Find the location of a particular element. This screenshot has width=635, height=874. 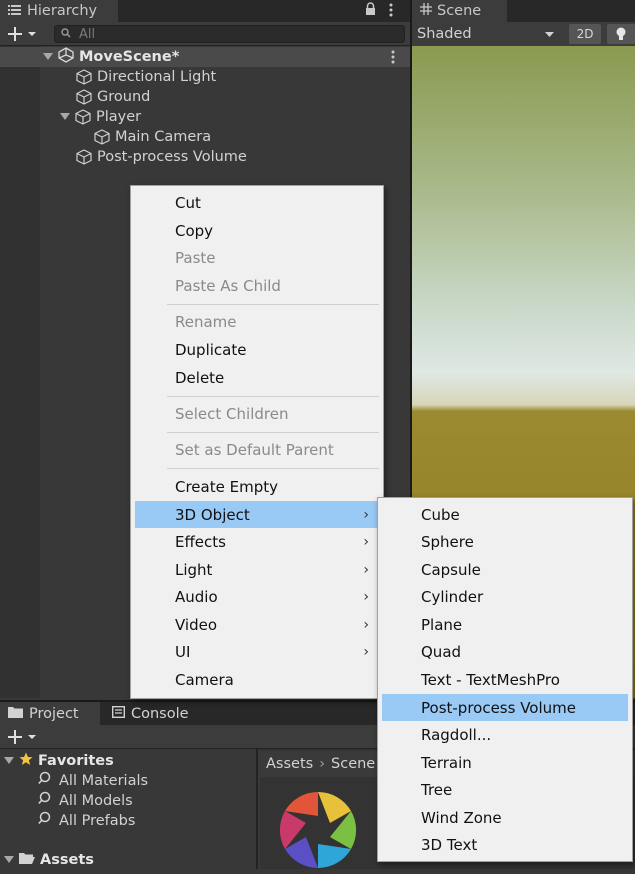

menu-item-set-default-parent: Set as Default Parent is located at coordinates (254, 449).